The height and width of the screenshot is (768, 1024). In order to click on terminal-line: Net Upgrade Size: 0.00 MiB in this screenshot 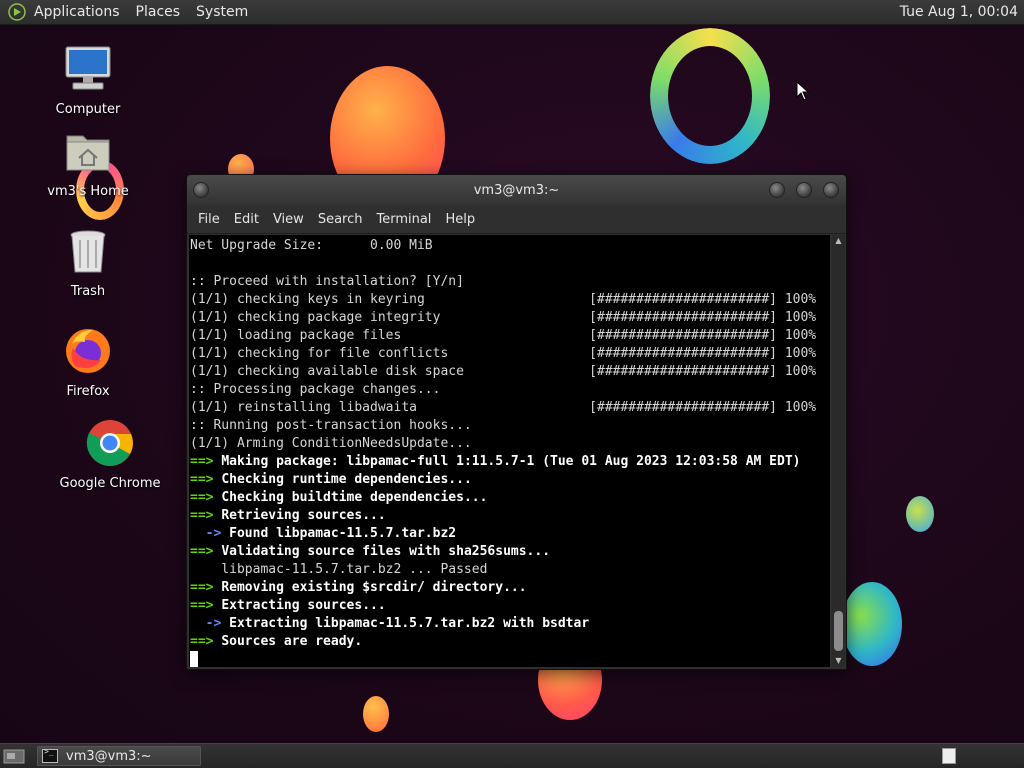, I will do `click(311, 245)`.